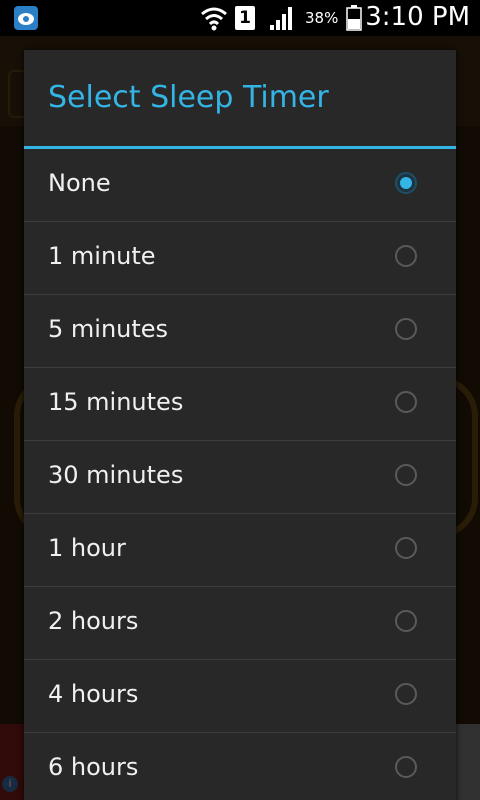 This screenshot has height=800, width=480. Describe the element at coordinates (245, 18) in the screenshot. I see `sim-badge: 1` at that location.